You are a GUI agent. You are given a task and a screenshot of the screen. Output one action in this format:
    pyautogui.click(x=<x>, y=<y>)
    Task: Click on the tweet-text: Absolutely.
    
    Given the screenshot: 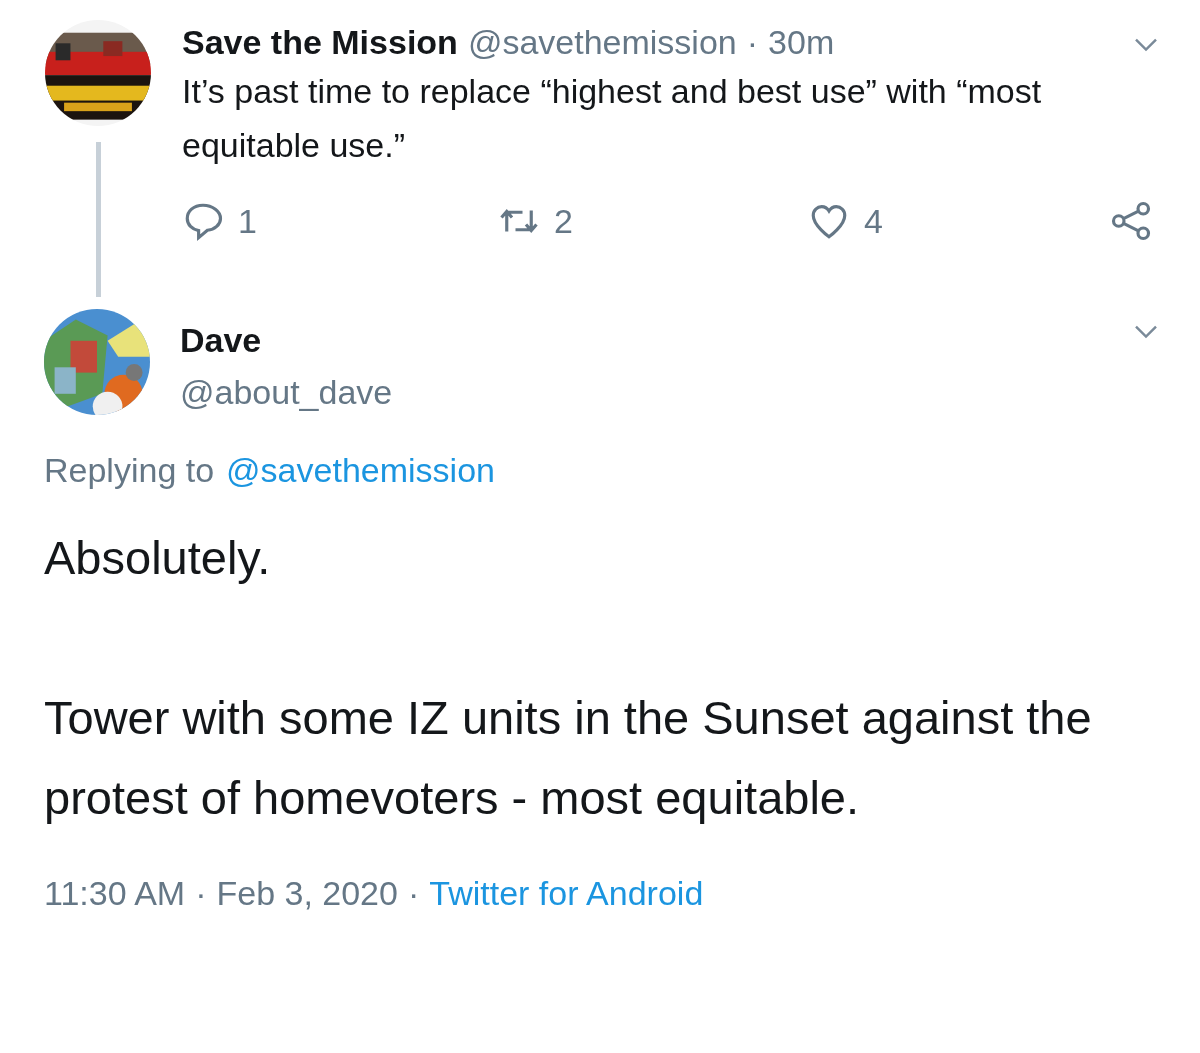 What is the action you would take?
    pyautogui.click(x=158, y=558)
    